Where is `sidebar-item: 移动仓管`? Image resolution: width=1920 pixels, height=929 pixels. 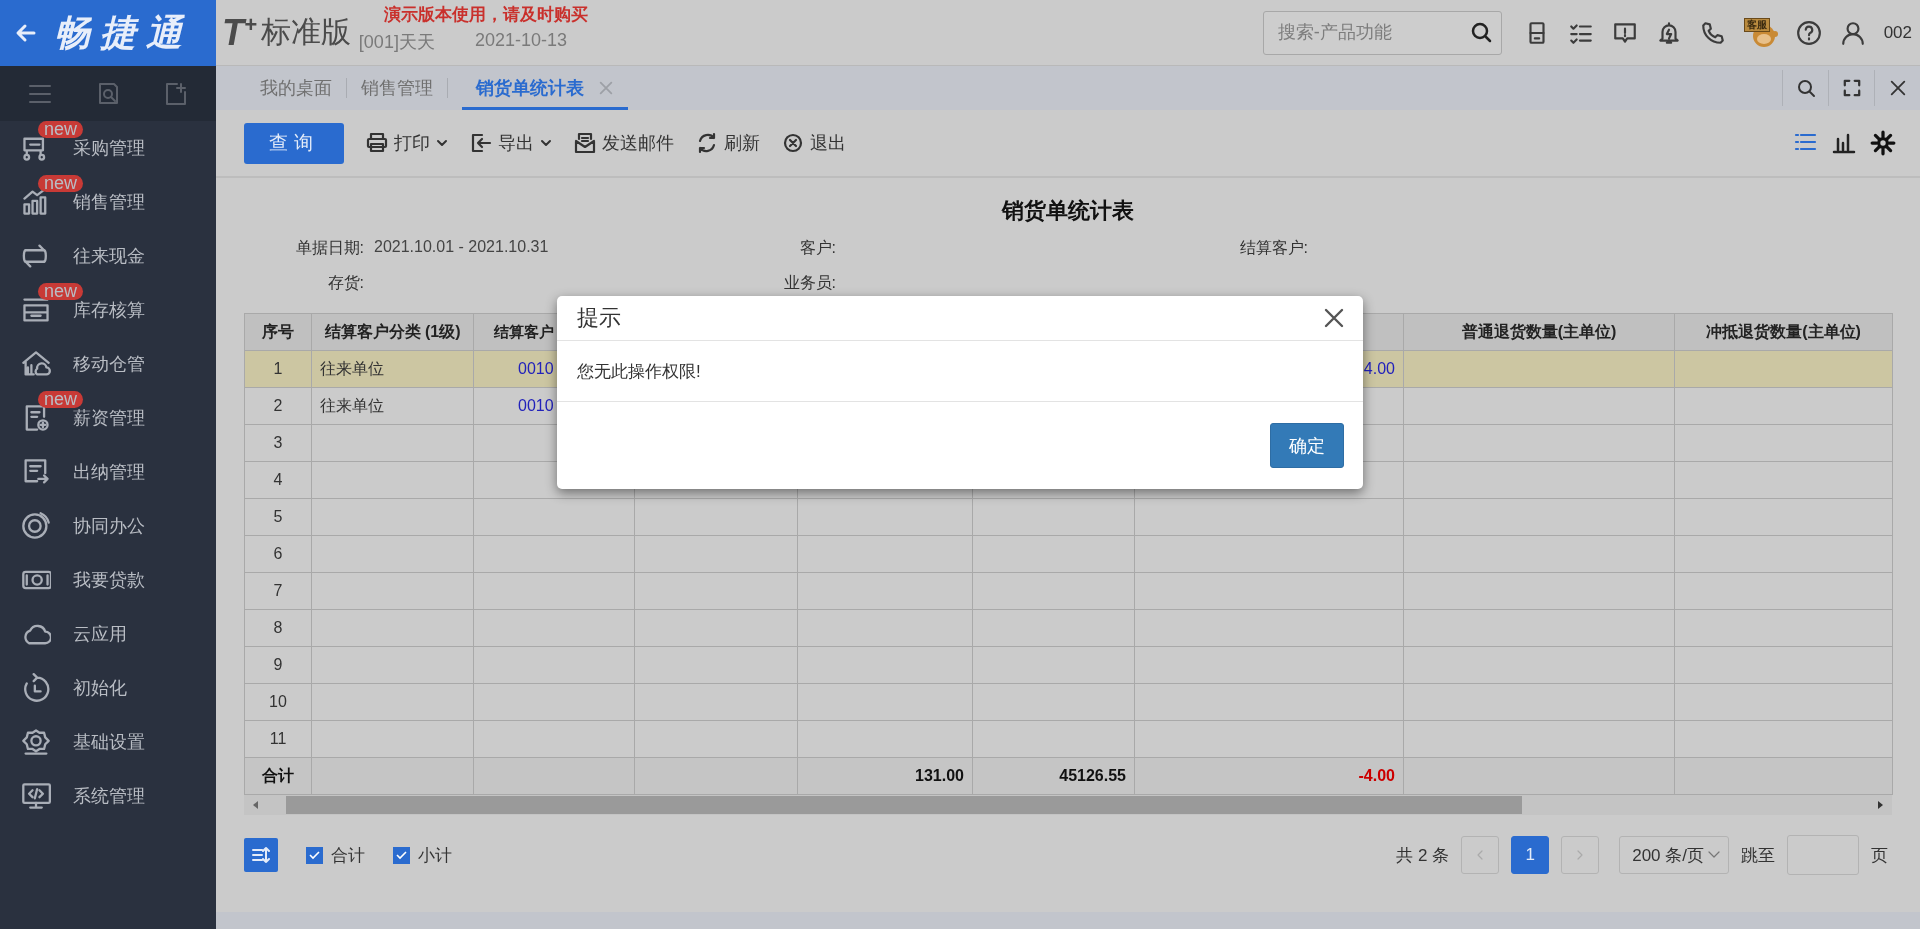 sidebar-item: 移动仓管 is located at coordinates (109, 364).